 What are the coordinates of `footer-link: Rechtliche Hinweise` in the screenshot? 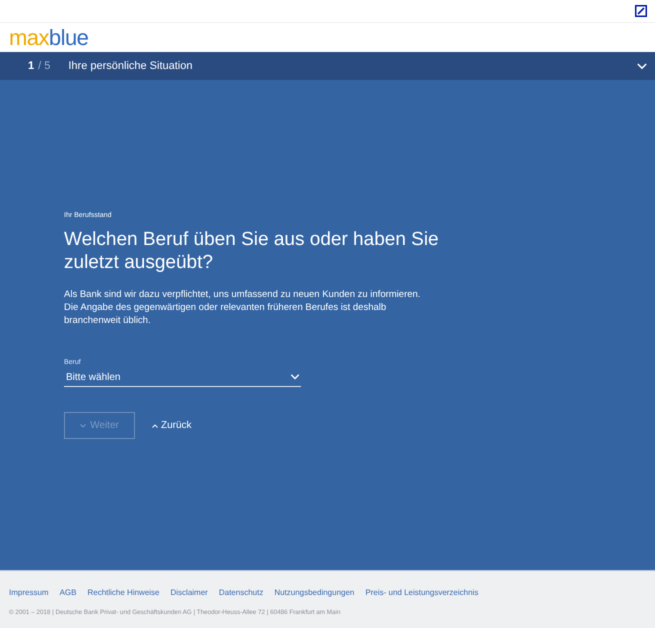 It's located at (123, 593).